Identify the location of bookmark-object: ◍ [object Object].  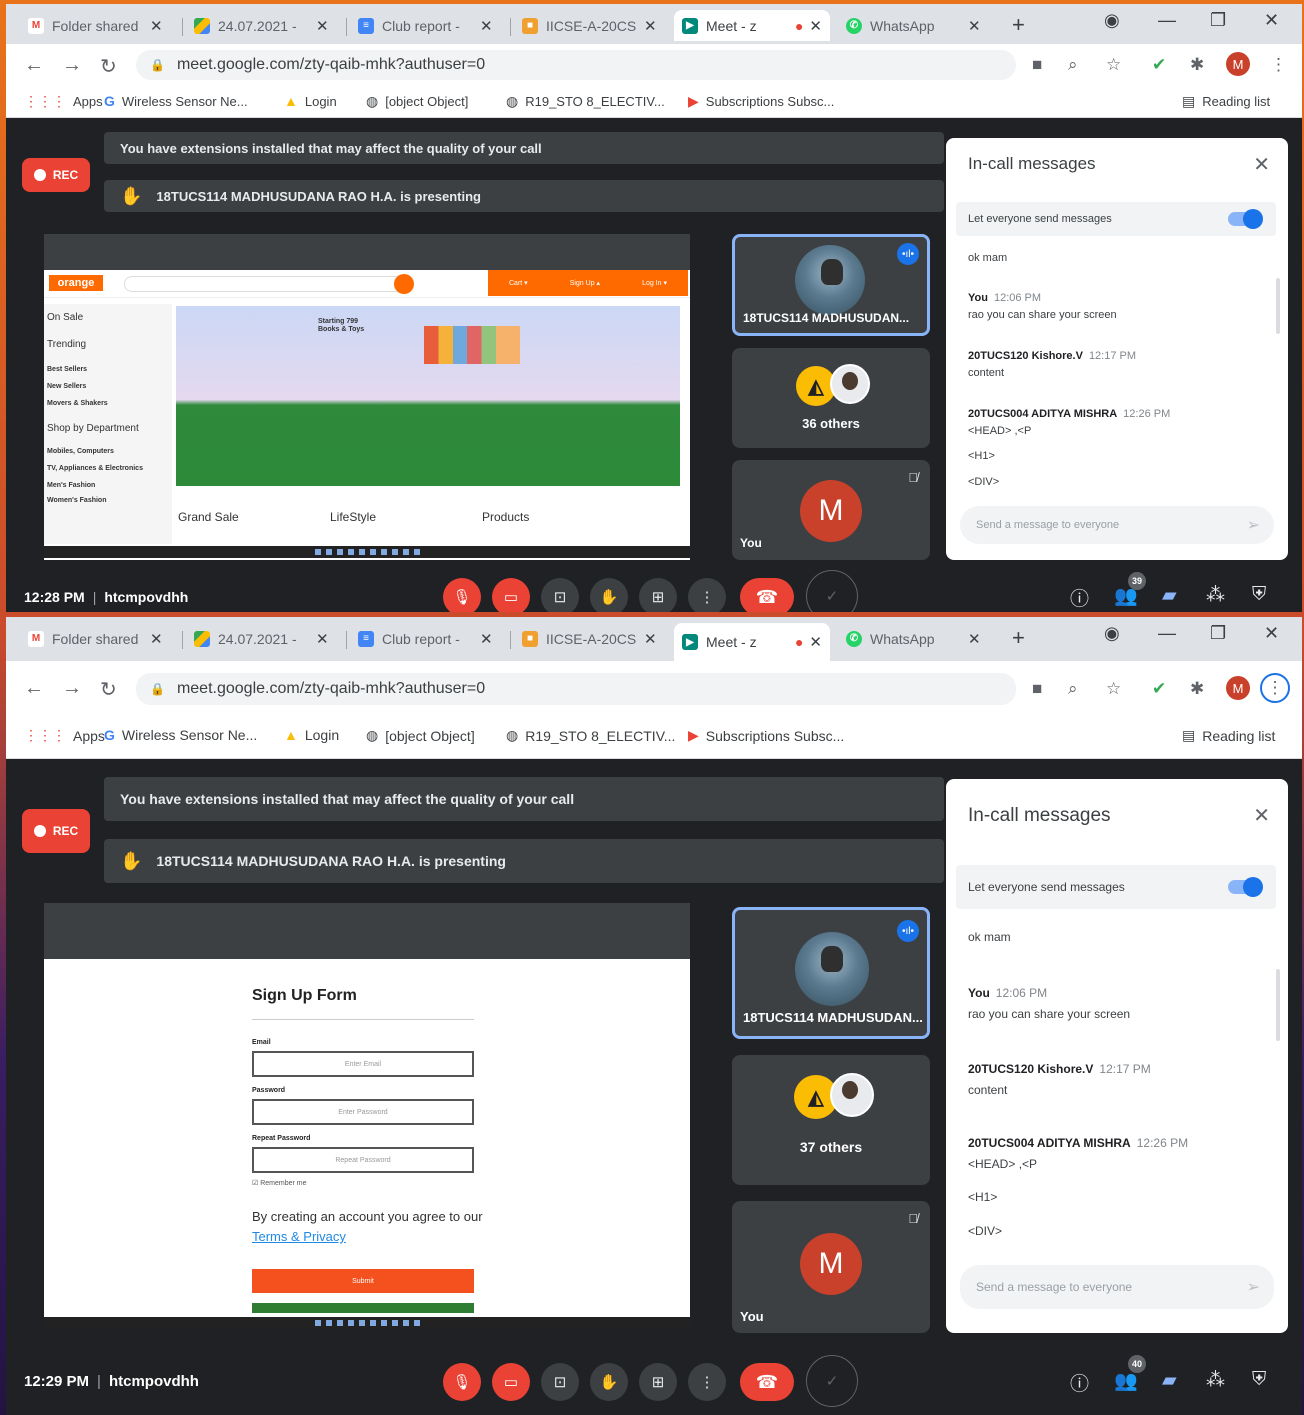
(417, 101).